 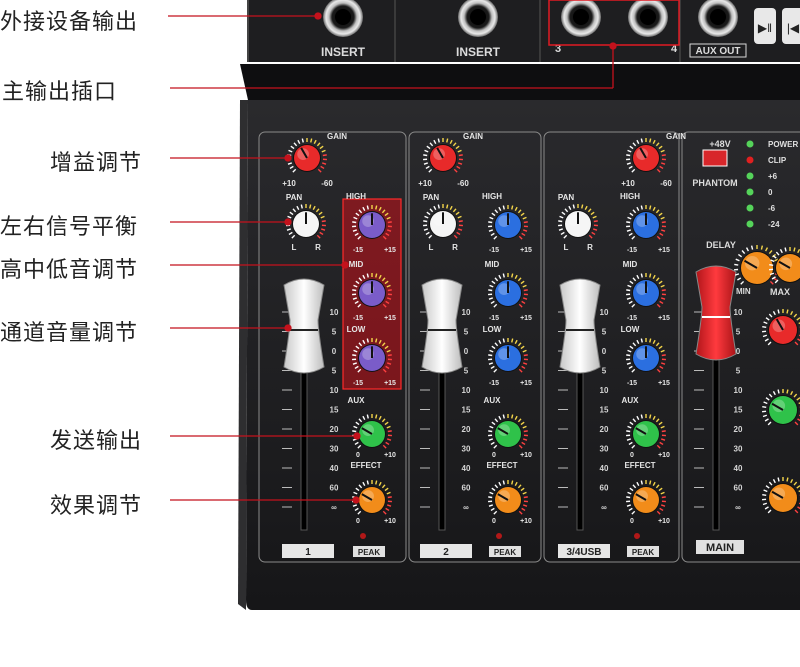 I want to click on phantom-button, so click(x=715, y=158).